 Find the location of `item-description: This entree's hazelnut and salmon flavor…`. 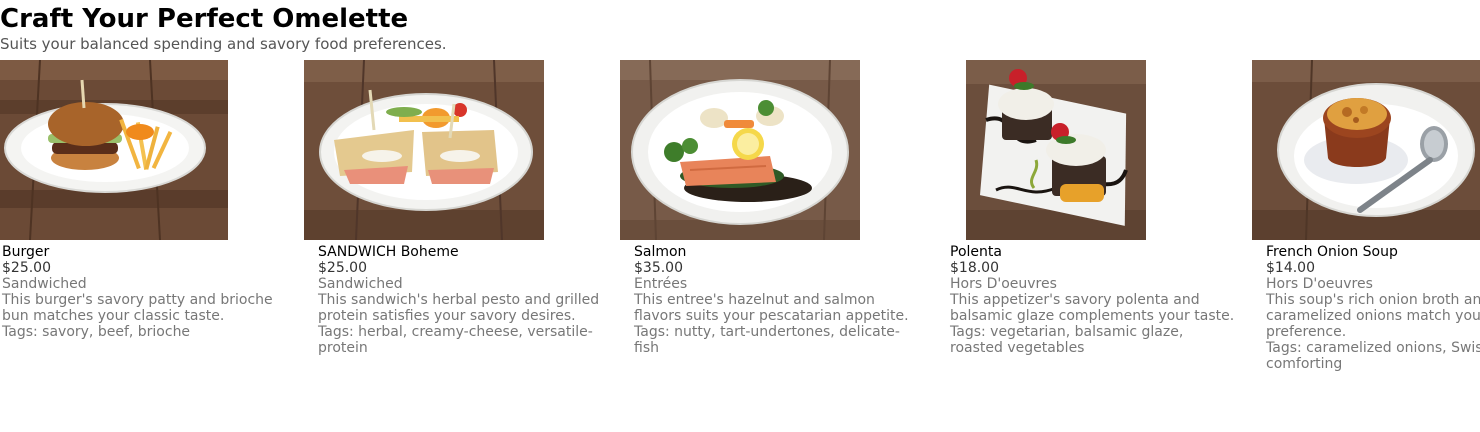

item-description: This entree's hazelnut and salmon flavor… is located at coordinates (771, 308).